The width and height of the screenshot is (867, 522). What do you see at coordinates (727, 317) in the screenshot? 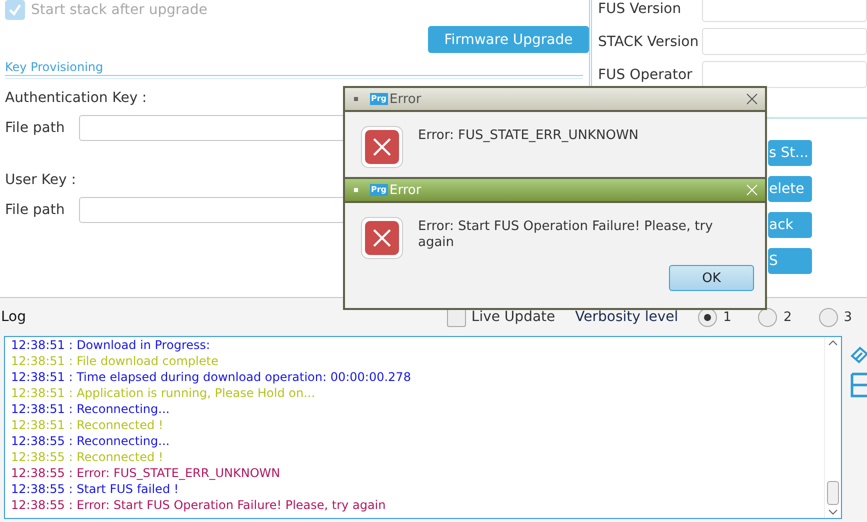
I see `radio-label: 1` at bounding box center [727, 317].